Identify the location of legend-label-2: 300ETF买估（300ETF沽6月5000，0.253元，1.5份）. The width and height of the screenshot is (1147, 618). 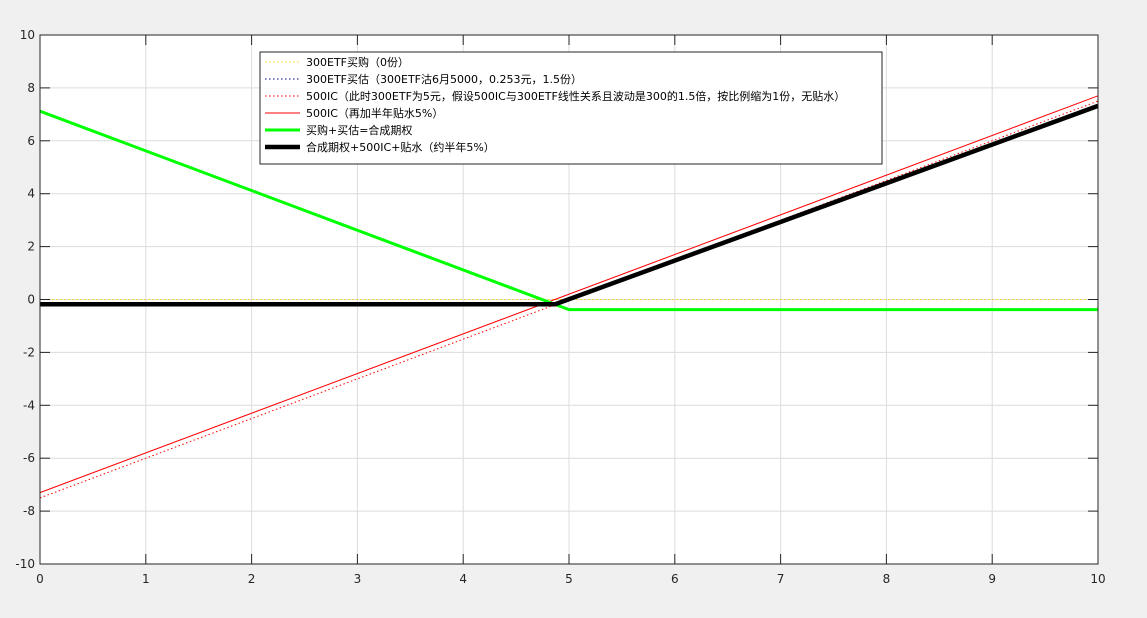
(444, 79).